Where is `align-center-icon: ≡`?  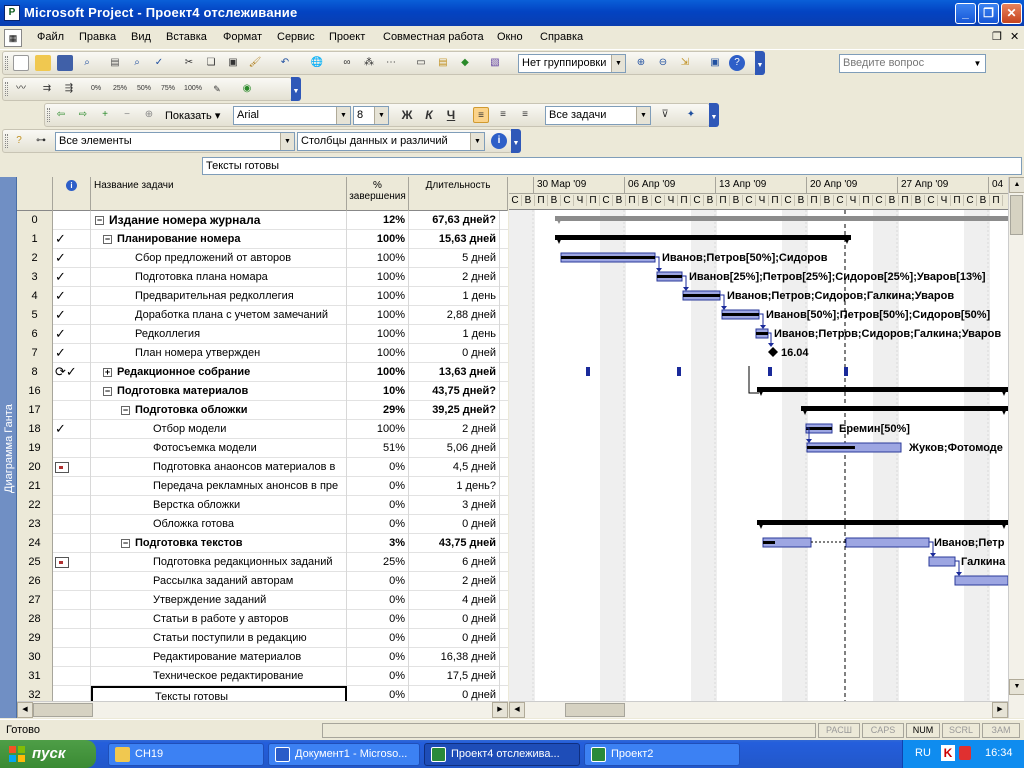 align-center-icon: ≡ is located at coordinates (503, 115).